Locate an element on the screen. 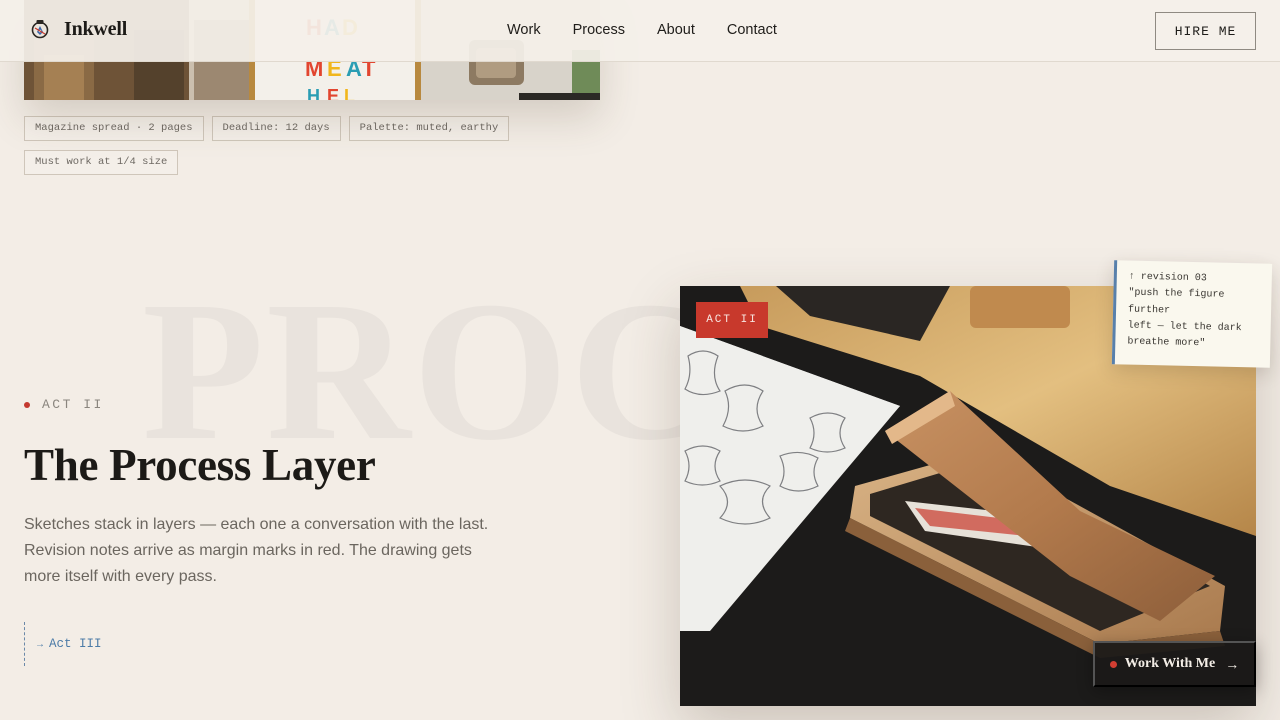 The width and height of the screenshot is (1280, 720). nav-work: Work is located at coordinates (524, 30).